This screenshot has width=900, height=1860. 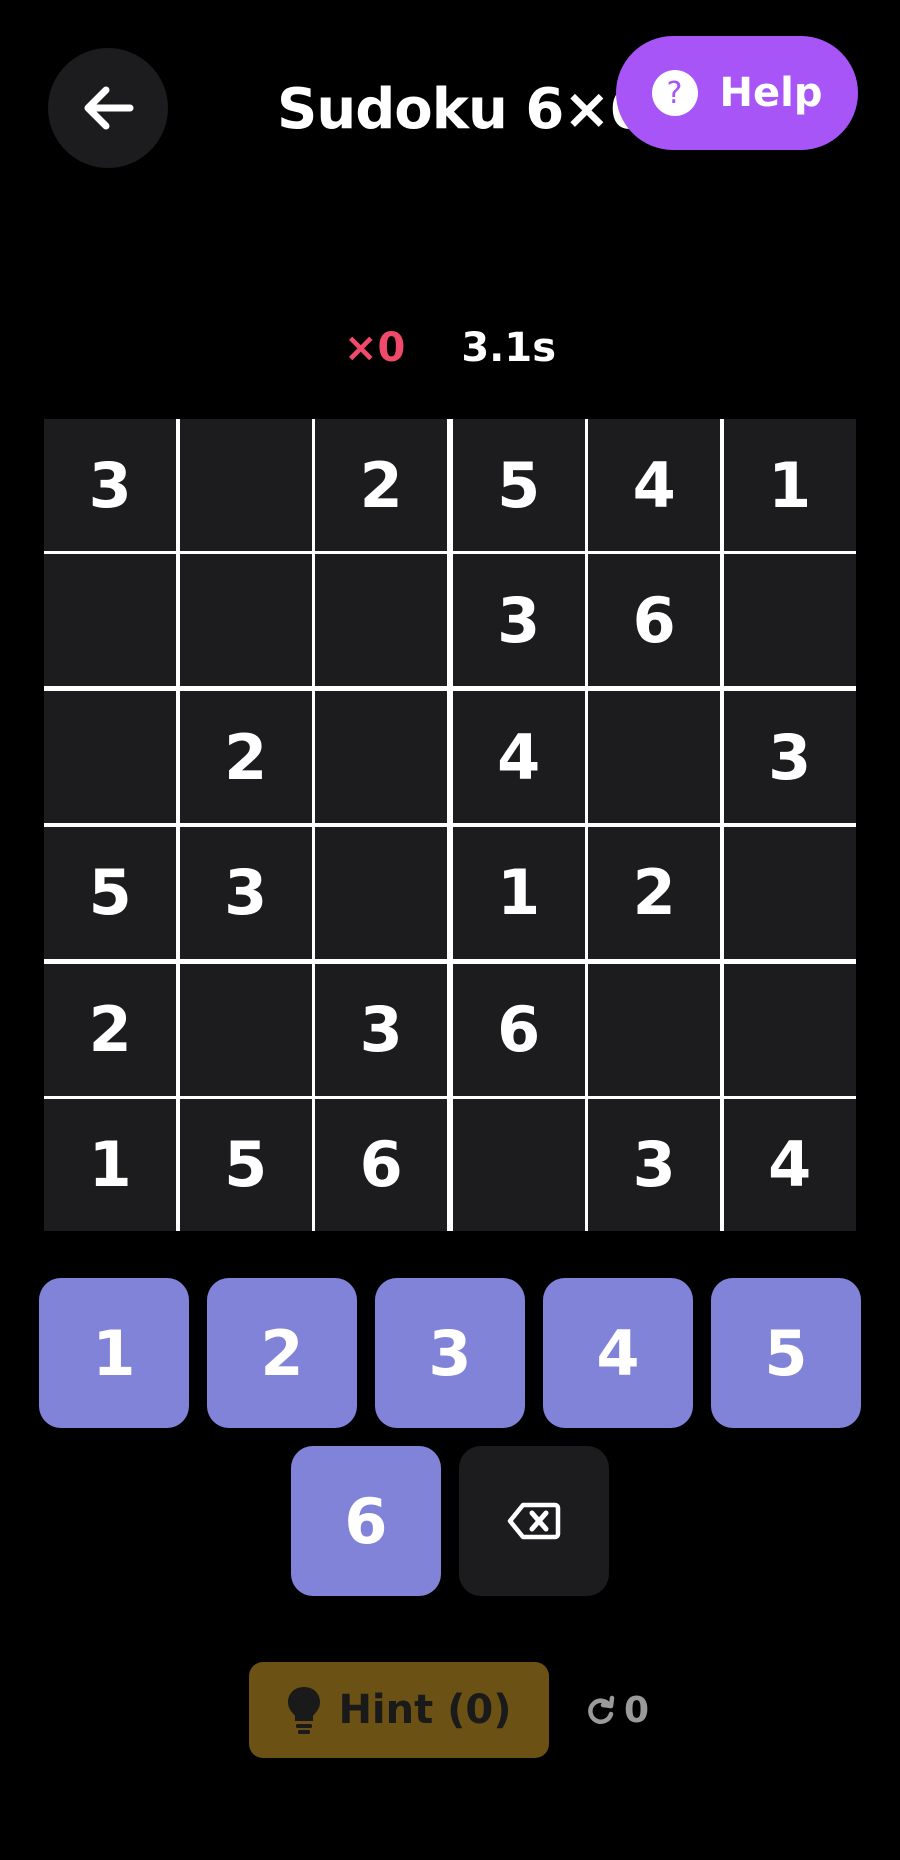 I want to click on question-circle-icon: ?, so click(x=674, y=93).